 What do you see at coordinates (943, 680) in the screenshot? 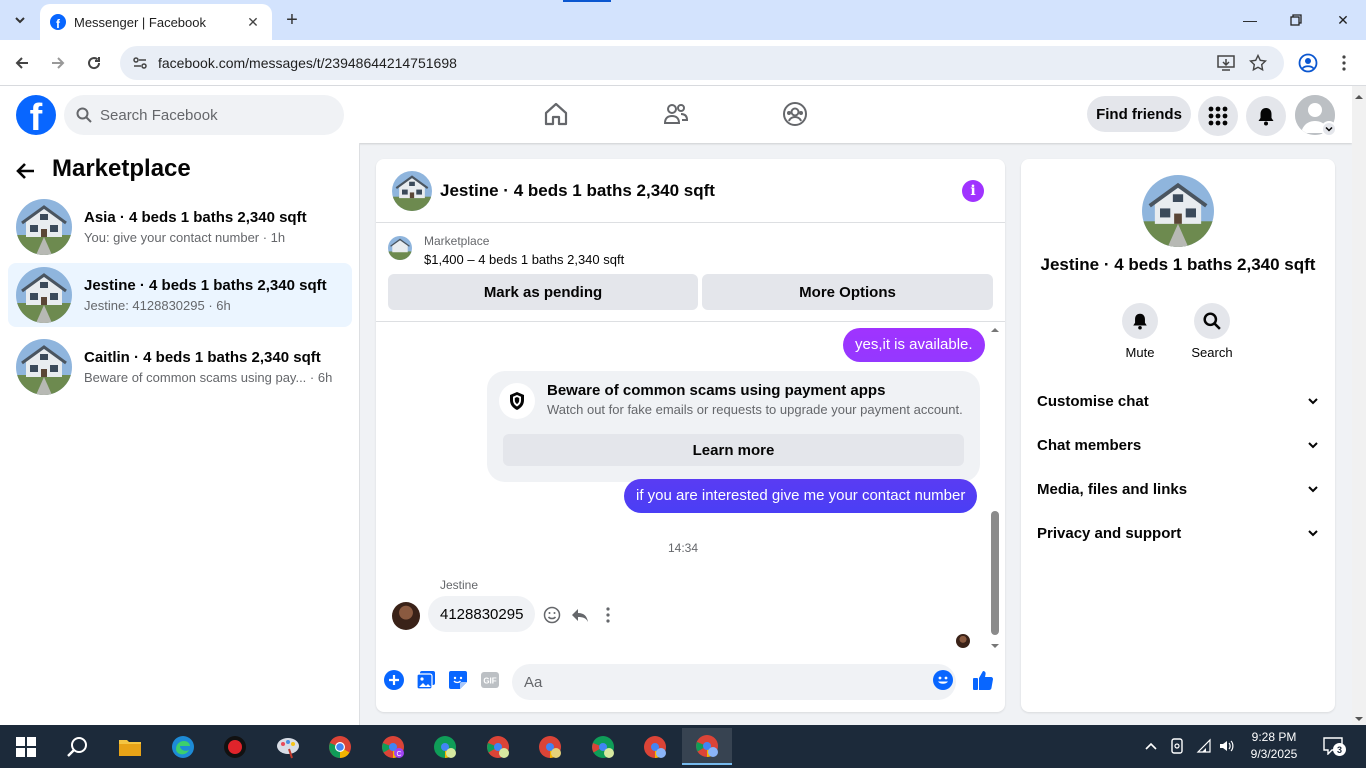
I see `emoji-button` at bounding box center [943, 680].